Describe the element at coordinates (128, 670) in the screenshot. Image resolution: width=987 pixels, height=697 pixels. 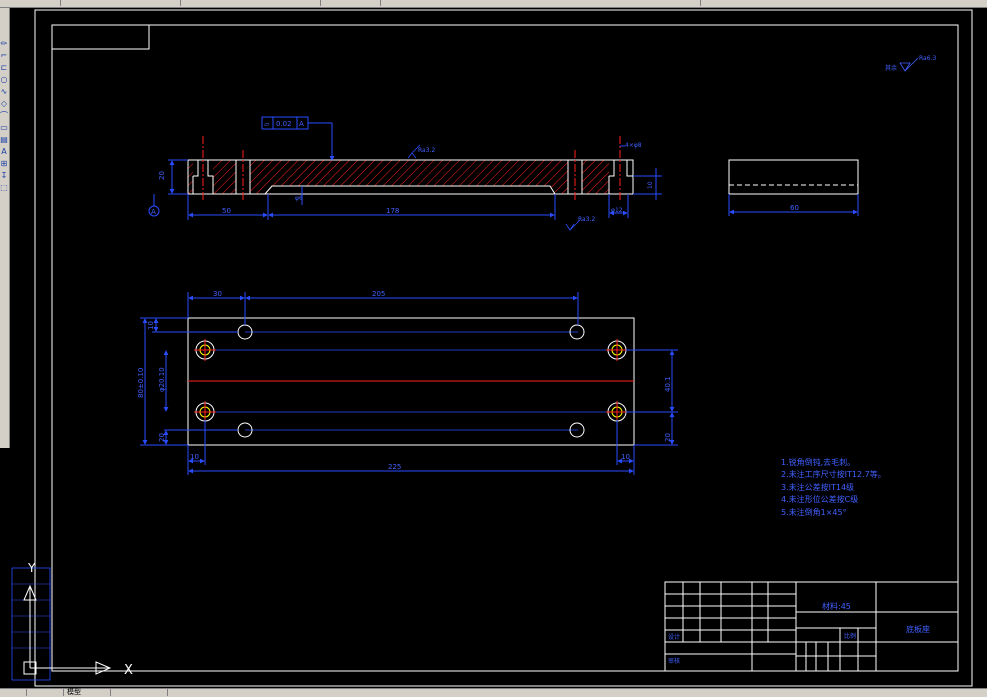
I see `ucs-x-label: X` at that location.